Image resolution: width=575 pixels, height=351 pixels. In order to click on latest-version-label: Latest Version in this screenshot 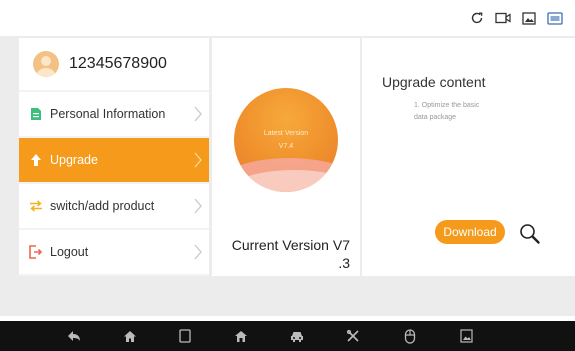, I will do `click(286, 133)`.